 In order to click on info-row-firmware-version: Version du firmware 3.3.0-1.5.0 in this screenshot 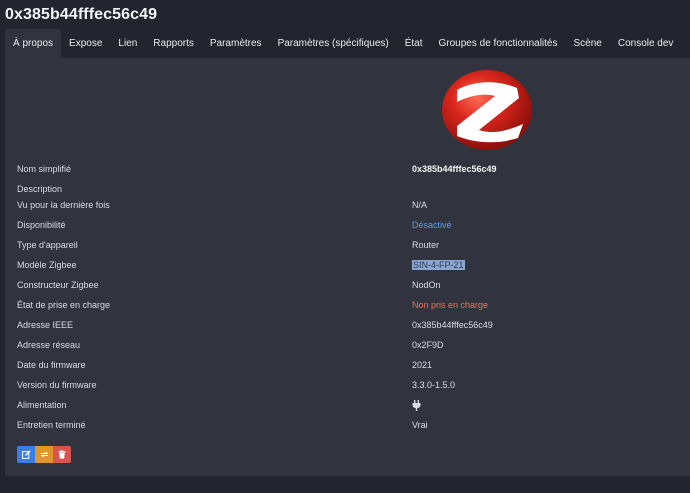, I will do `click(352, 388)`.